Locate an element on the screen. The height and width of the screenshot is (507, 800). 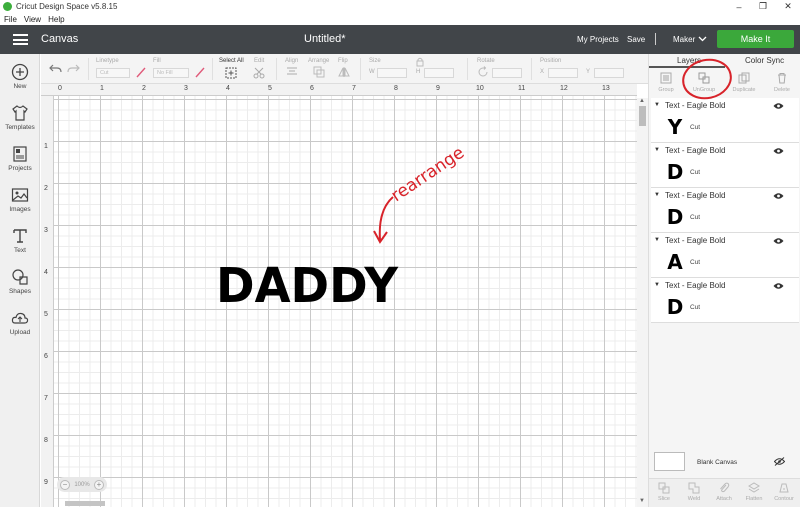
ruler-tick-label: 7 is located at coordinates (46, 398).